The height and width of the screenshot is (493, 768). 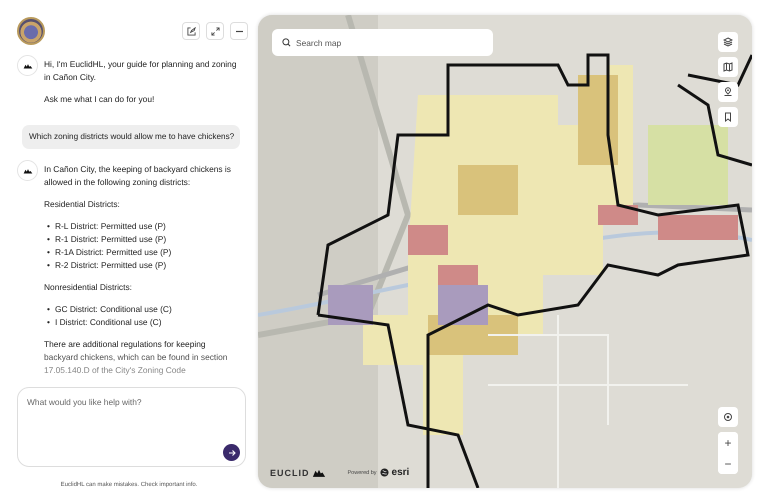 I want to click on list-item: GC District: Conditional use (C), so click(x=113, y=309).